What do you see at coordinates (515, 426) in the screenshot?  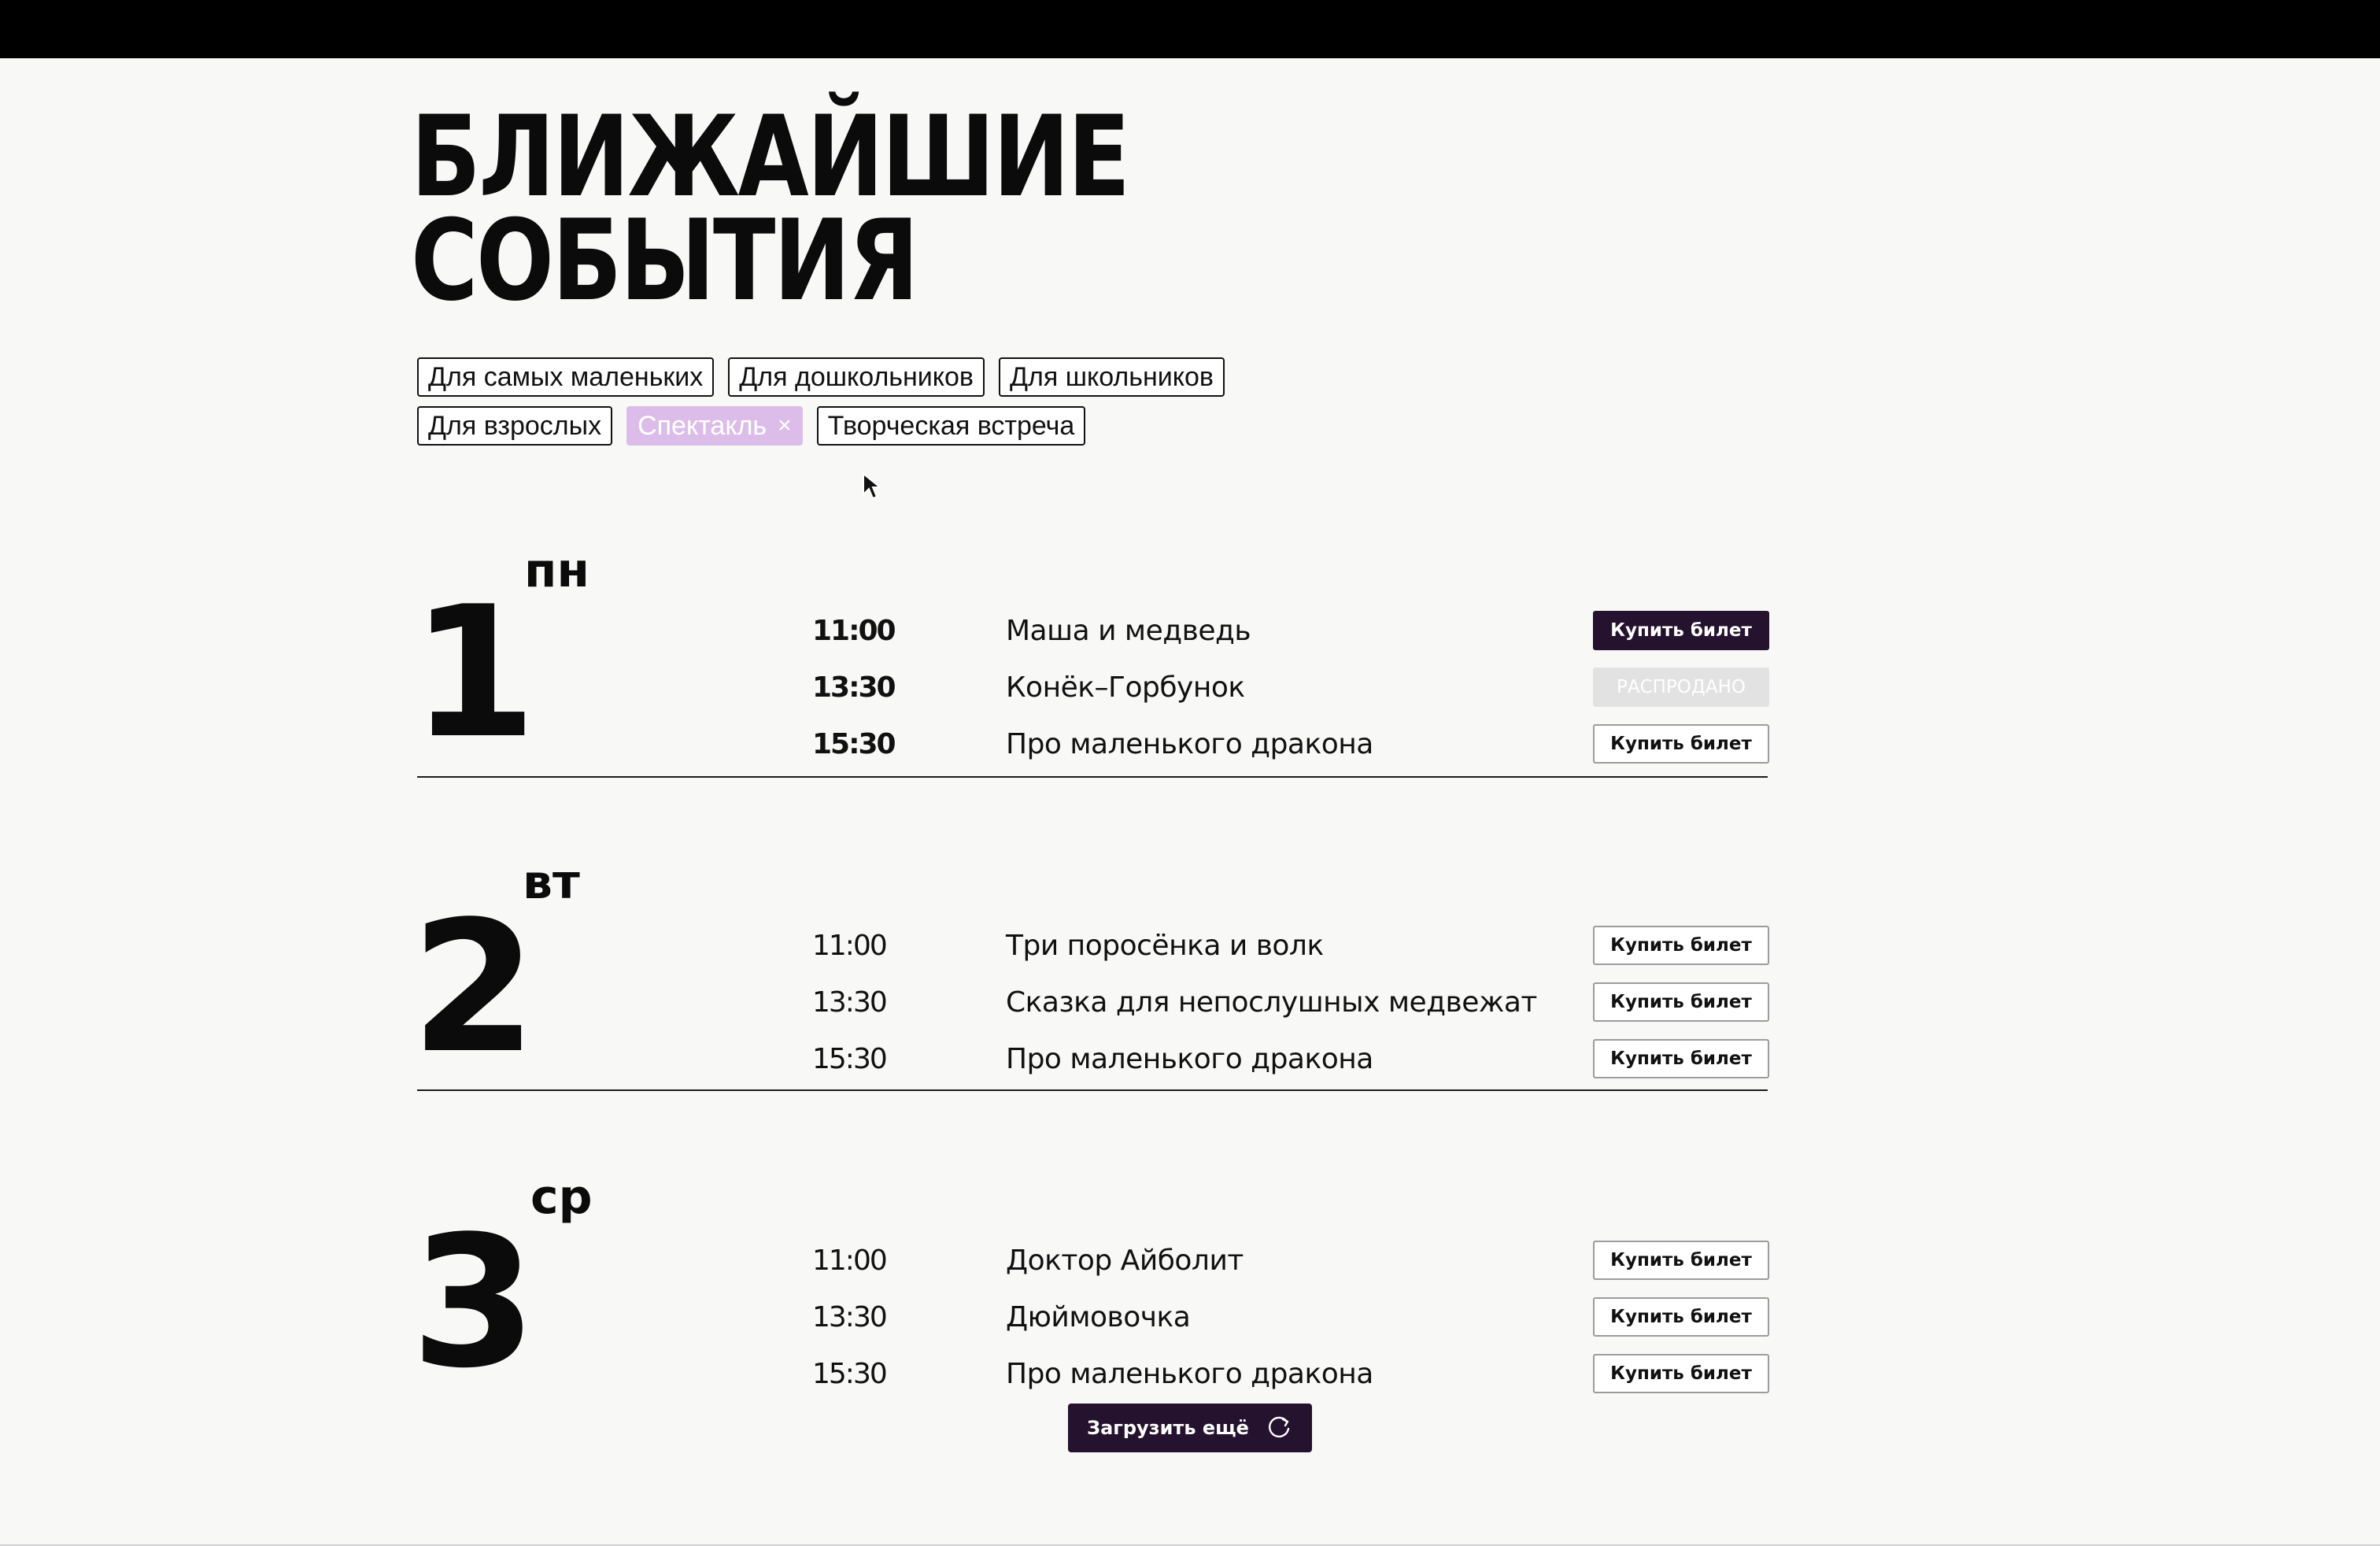 I see `filter-chip-adults: Для взрослых` at bounding box center [515, 426].